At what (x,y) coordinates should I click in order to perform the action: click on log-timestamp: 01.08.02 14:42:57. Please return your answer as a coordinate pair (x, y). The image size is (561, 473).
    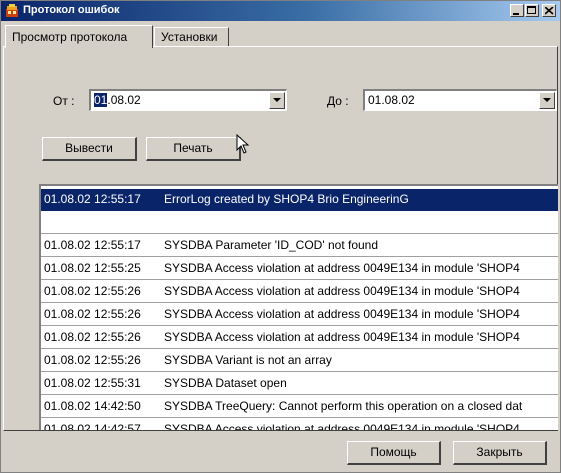
    Looking at the image, I should click on (92, 426).